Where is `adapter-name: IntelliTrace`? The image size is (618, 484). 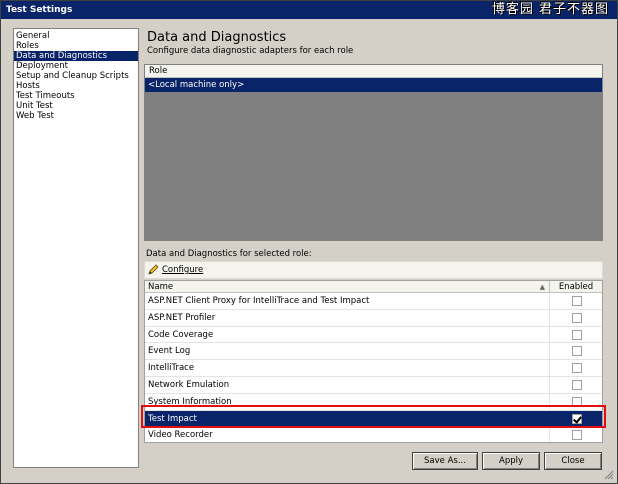 adapter-name: IntelliTrace is located at coordinates (347, 368).